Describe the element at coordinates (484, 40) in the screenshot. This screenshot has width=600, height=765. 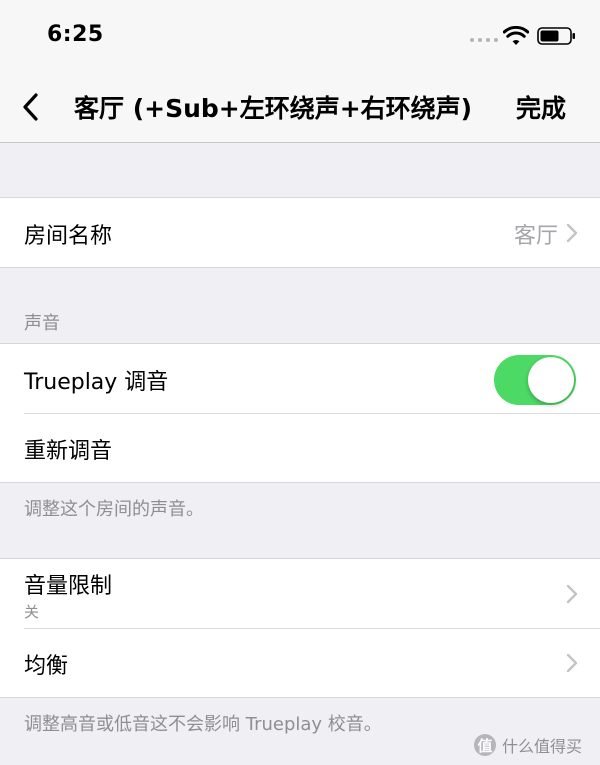
I see `signal-dots-icon` at that location.